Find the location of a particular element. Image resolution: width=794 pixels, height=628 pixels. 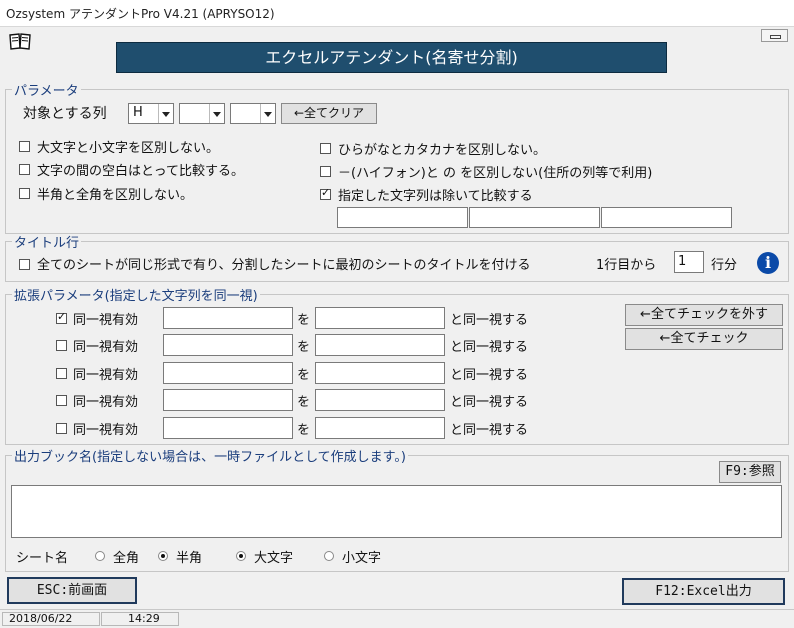

equiv-label-2: 同一視有効 is located at coordinates (106, 347).